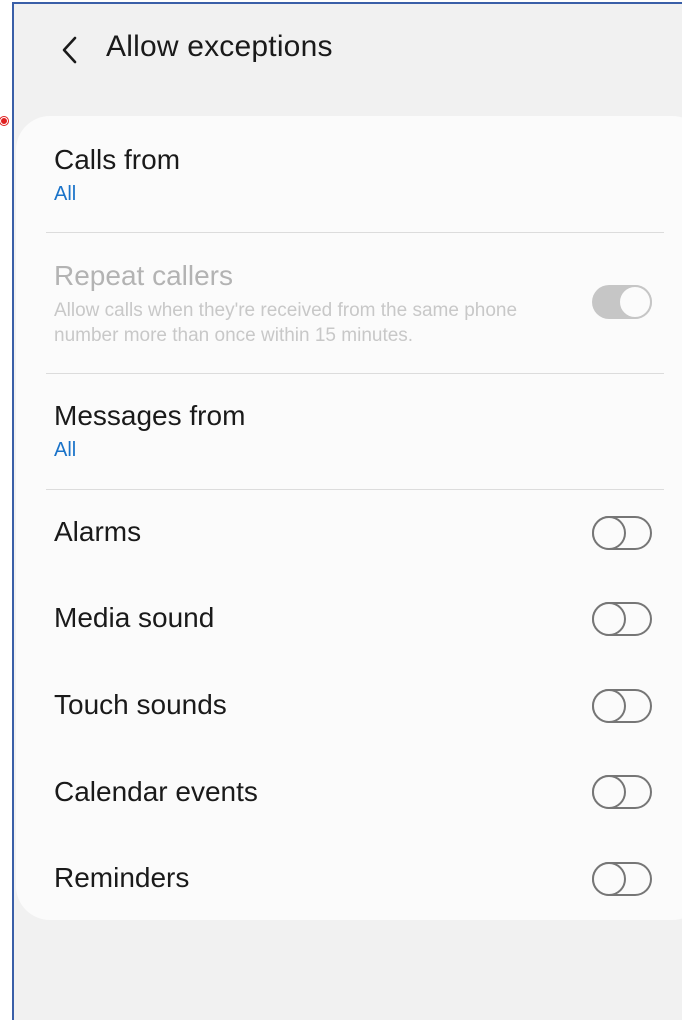 Image resolution: width=682 pixels, height=1020 pixels. What do you see at coordinates (156, 791) in the screenshot?
I see `calendar-events-label: Calendar events` at bounding box center [156, 791].